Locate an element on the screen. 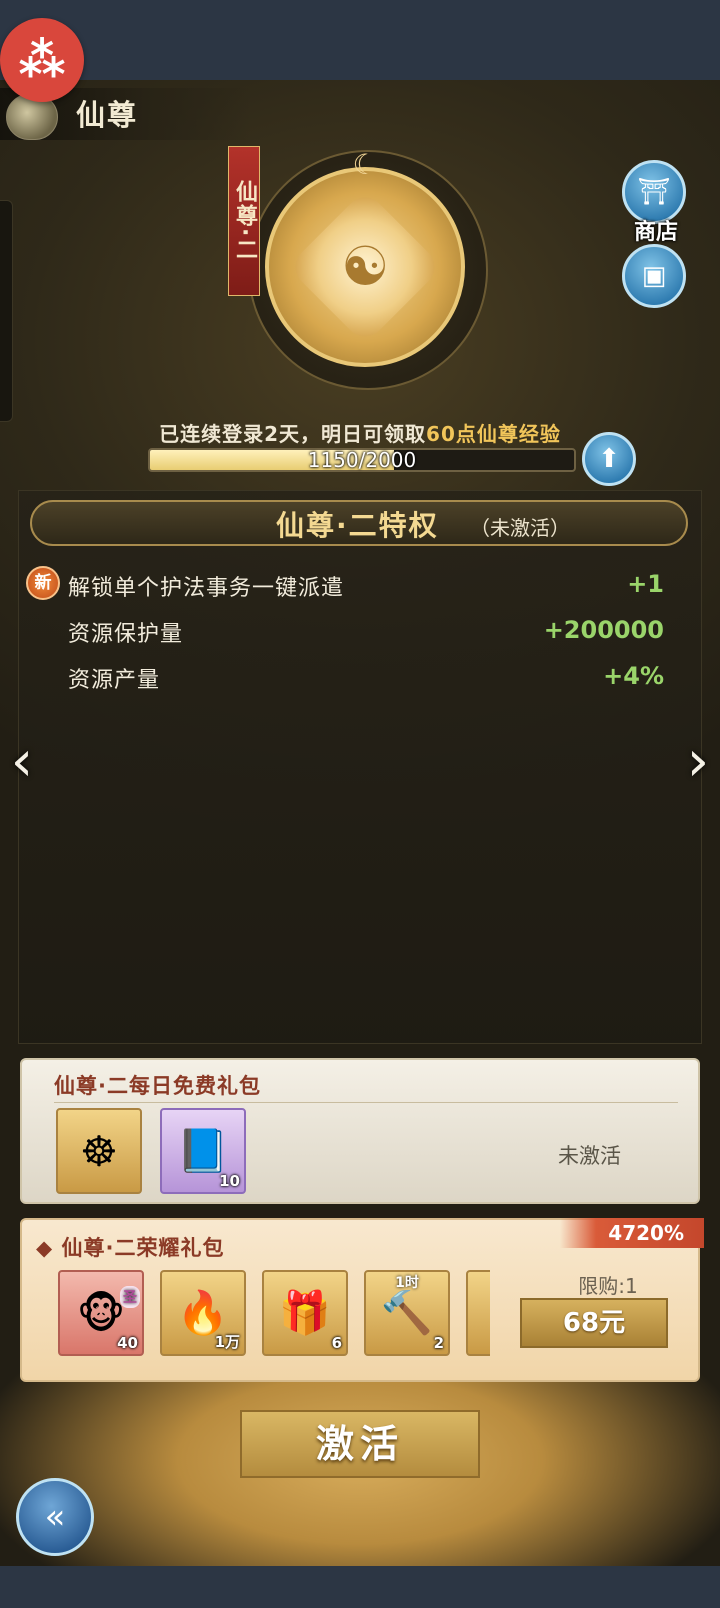  saint-badge: 圣 is located at coordinates (130, 1297).